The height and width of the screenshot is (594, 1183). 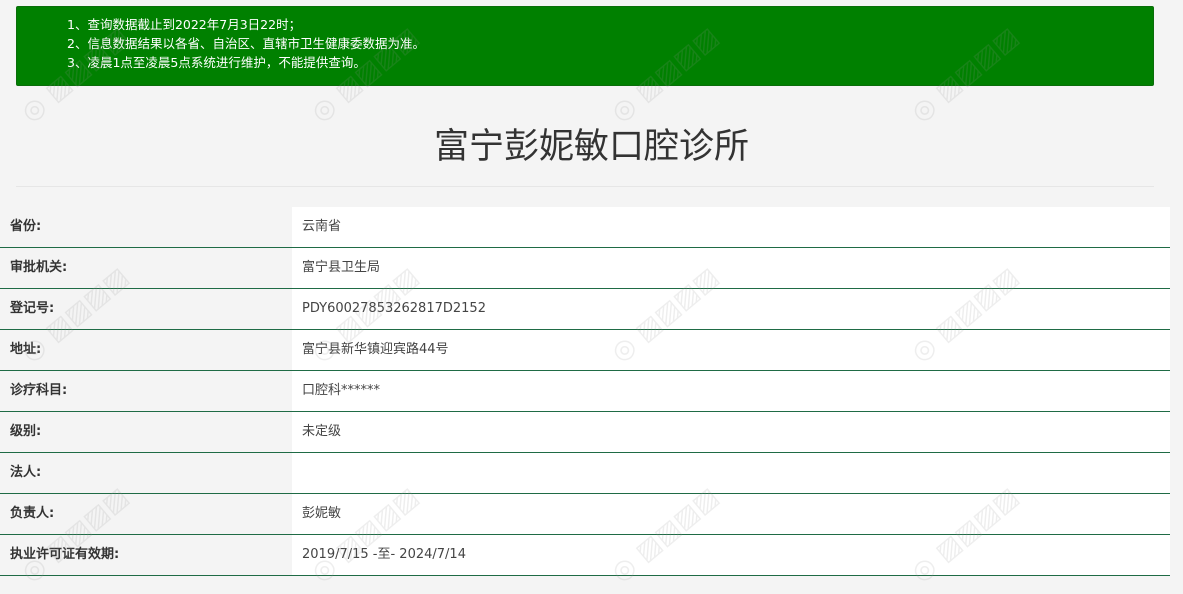 I want to click on page-title: 富宁彭妮敏口腔诊所, so click(x=591, y=147).